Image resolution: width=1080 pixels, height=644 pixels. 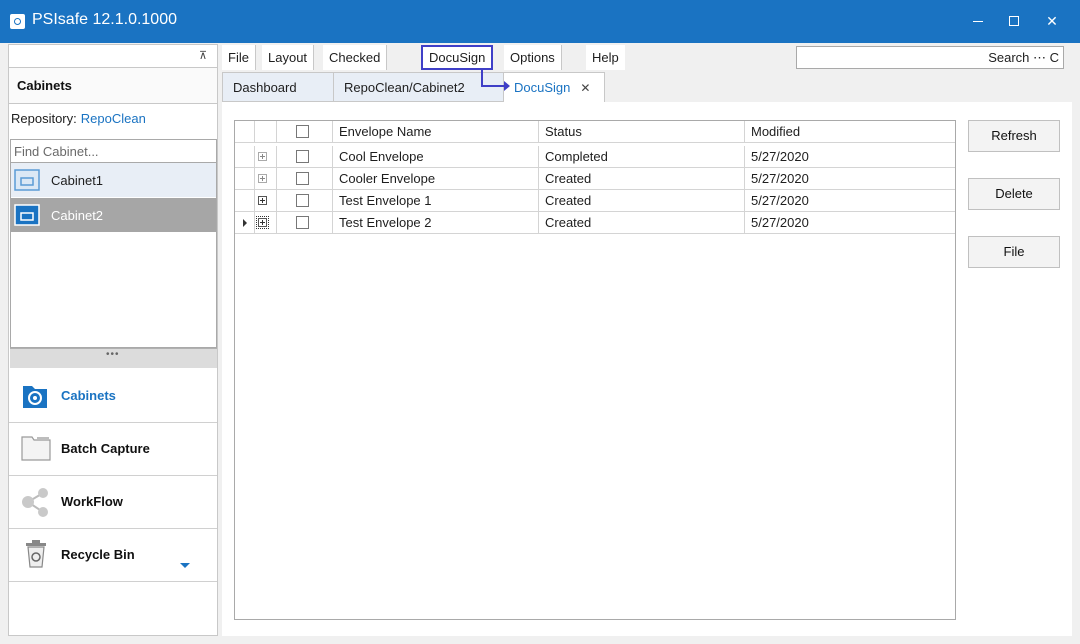 I want to click on close-window-button: ✕, so click(x=1052, y=21).